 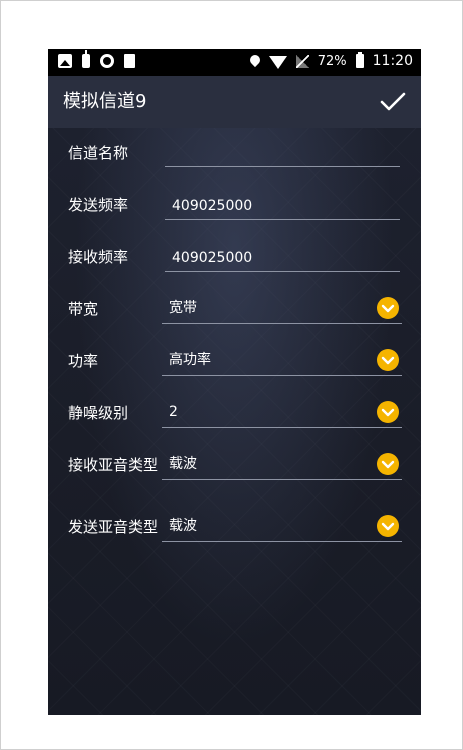 I want to click on battery-percent: 72%, so click(x=332, y=61).